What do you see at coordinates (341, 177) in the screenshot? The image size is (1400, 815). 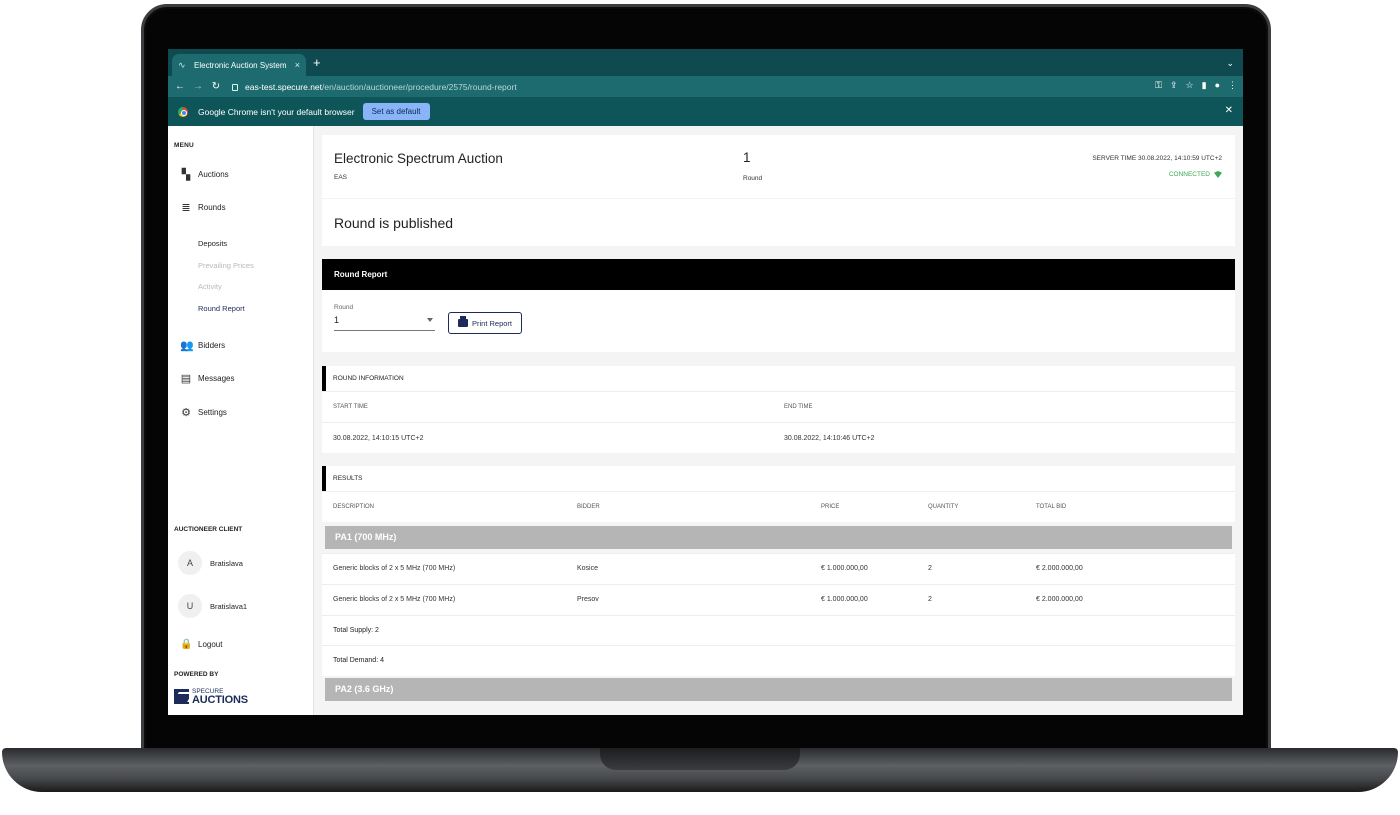 I see `auction-code: EAS` at bounding box center [341, 177].